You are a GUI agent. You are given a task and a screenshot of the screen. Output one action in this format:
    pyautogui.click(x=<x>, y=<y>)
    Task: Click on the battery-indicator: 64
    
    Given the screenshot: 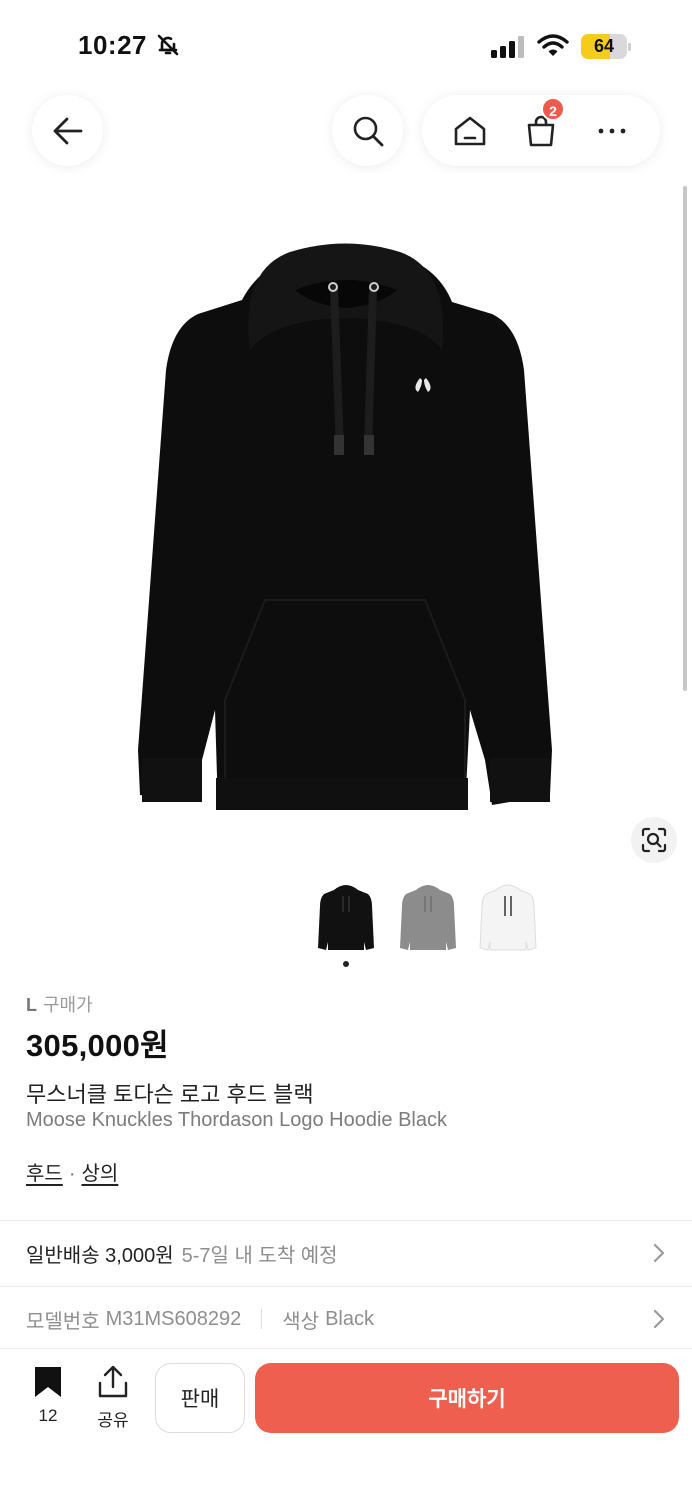 What is the action you would take?
    pyautogui.click(x=606, y=46)
    